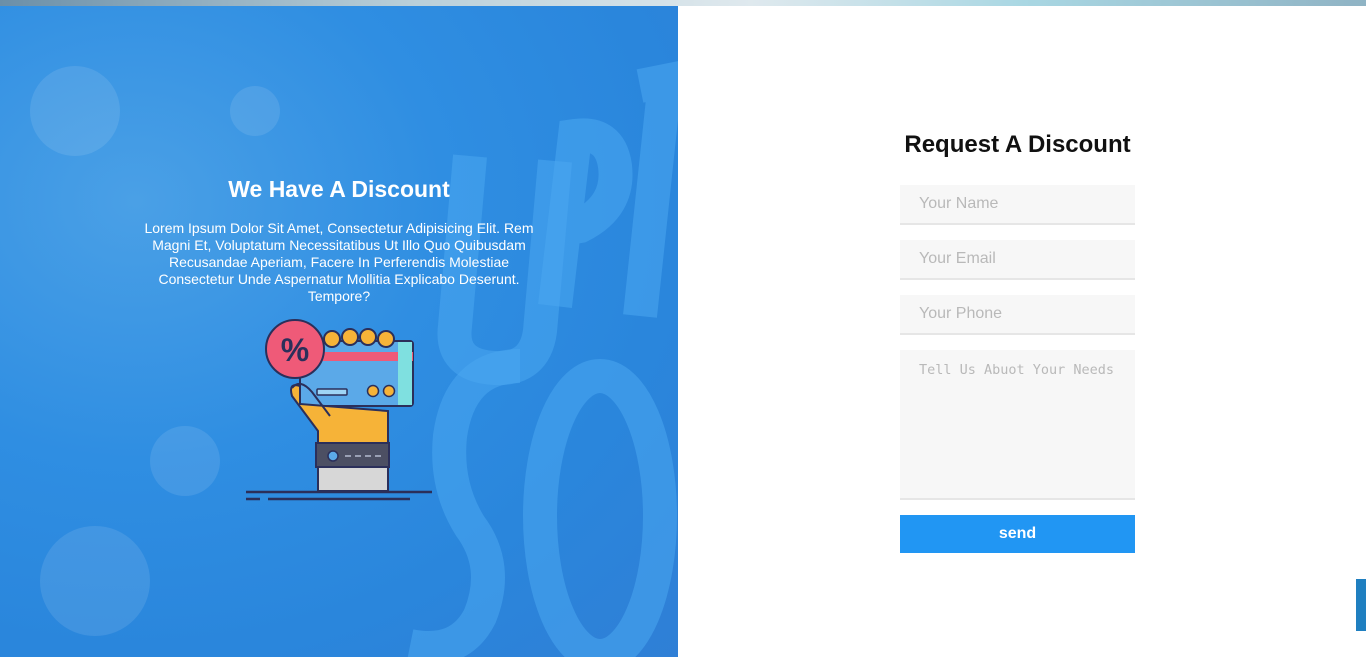 Image resolution: width=1366 pixels, height=657 pixels. Describe the element at coordinates (1017, 205) in the screenshot. I see `name-input` at that location.